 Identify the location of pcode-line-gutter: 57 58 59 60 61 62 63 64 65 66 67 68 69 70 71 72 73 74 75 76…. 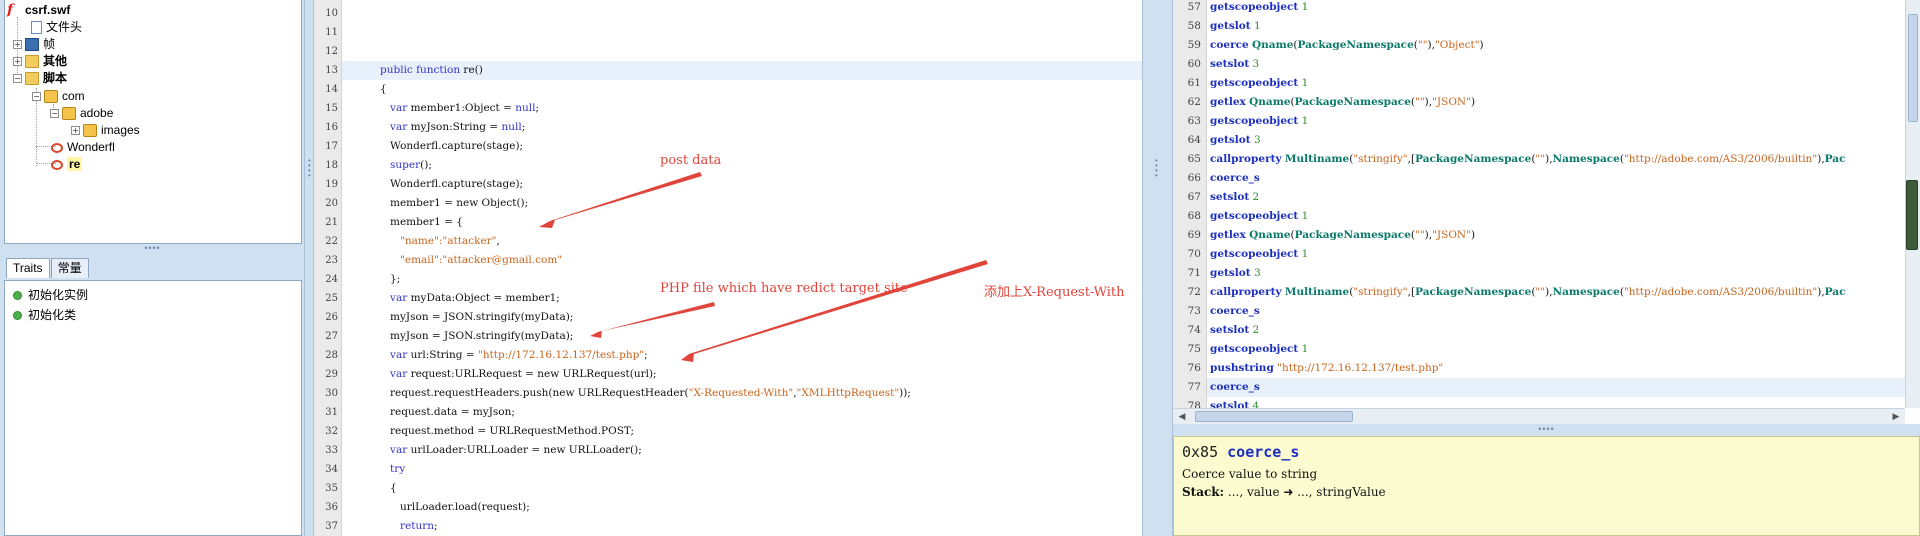
(1190, 204).